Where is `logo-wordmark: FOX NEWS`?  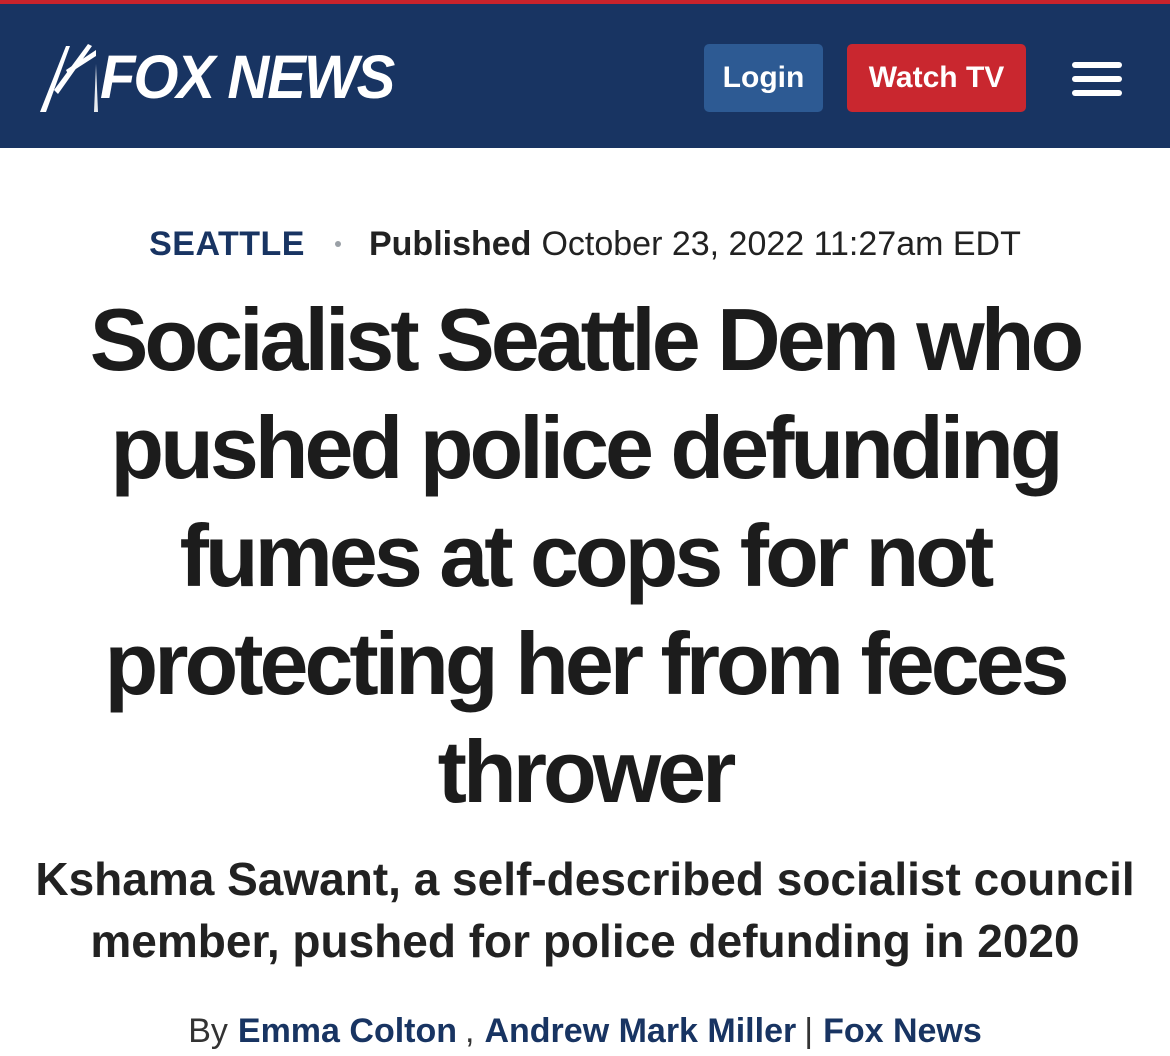 logo-wordmark: FOX NEWS is located at coordinates (247, 77).